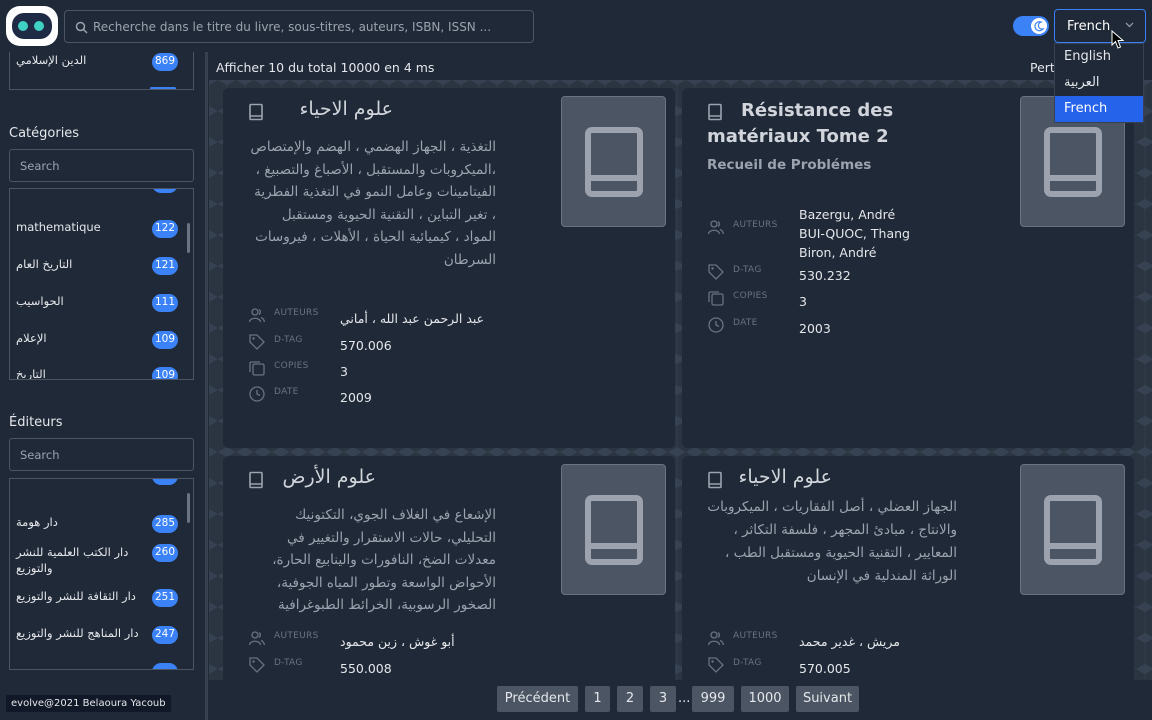  I want to click on dark-mode-toggle, so click(1031, 26).